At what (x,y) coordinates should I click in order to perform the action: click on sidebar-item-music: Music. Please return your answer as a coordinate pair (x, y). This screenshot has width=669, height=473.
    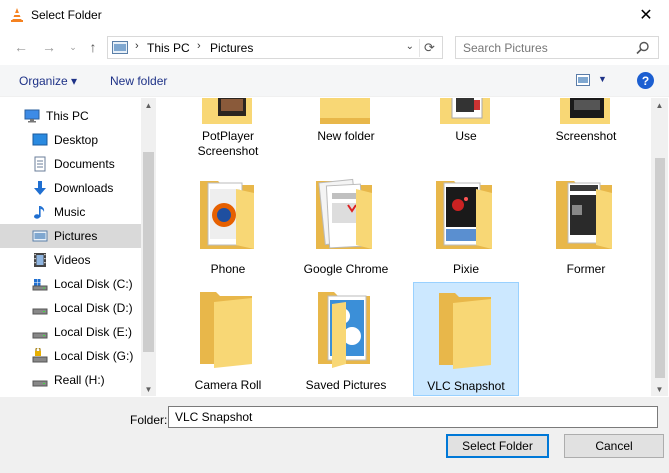
    Looking at the image, I should click on (70, 212).